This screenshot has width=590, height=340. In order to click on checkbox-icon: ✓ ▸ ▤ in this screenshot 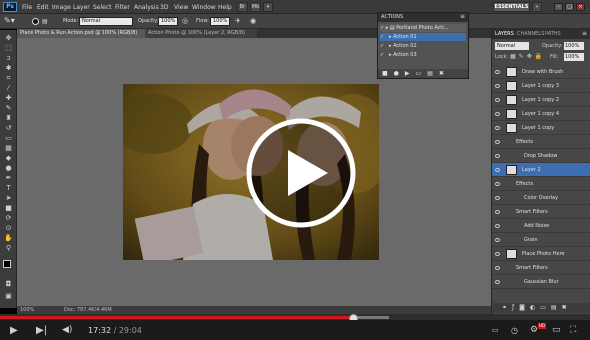, I will do `click(388, 28)`.